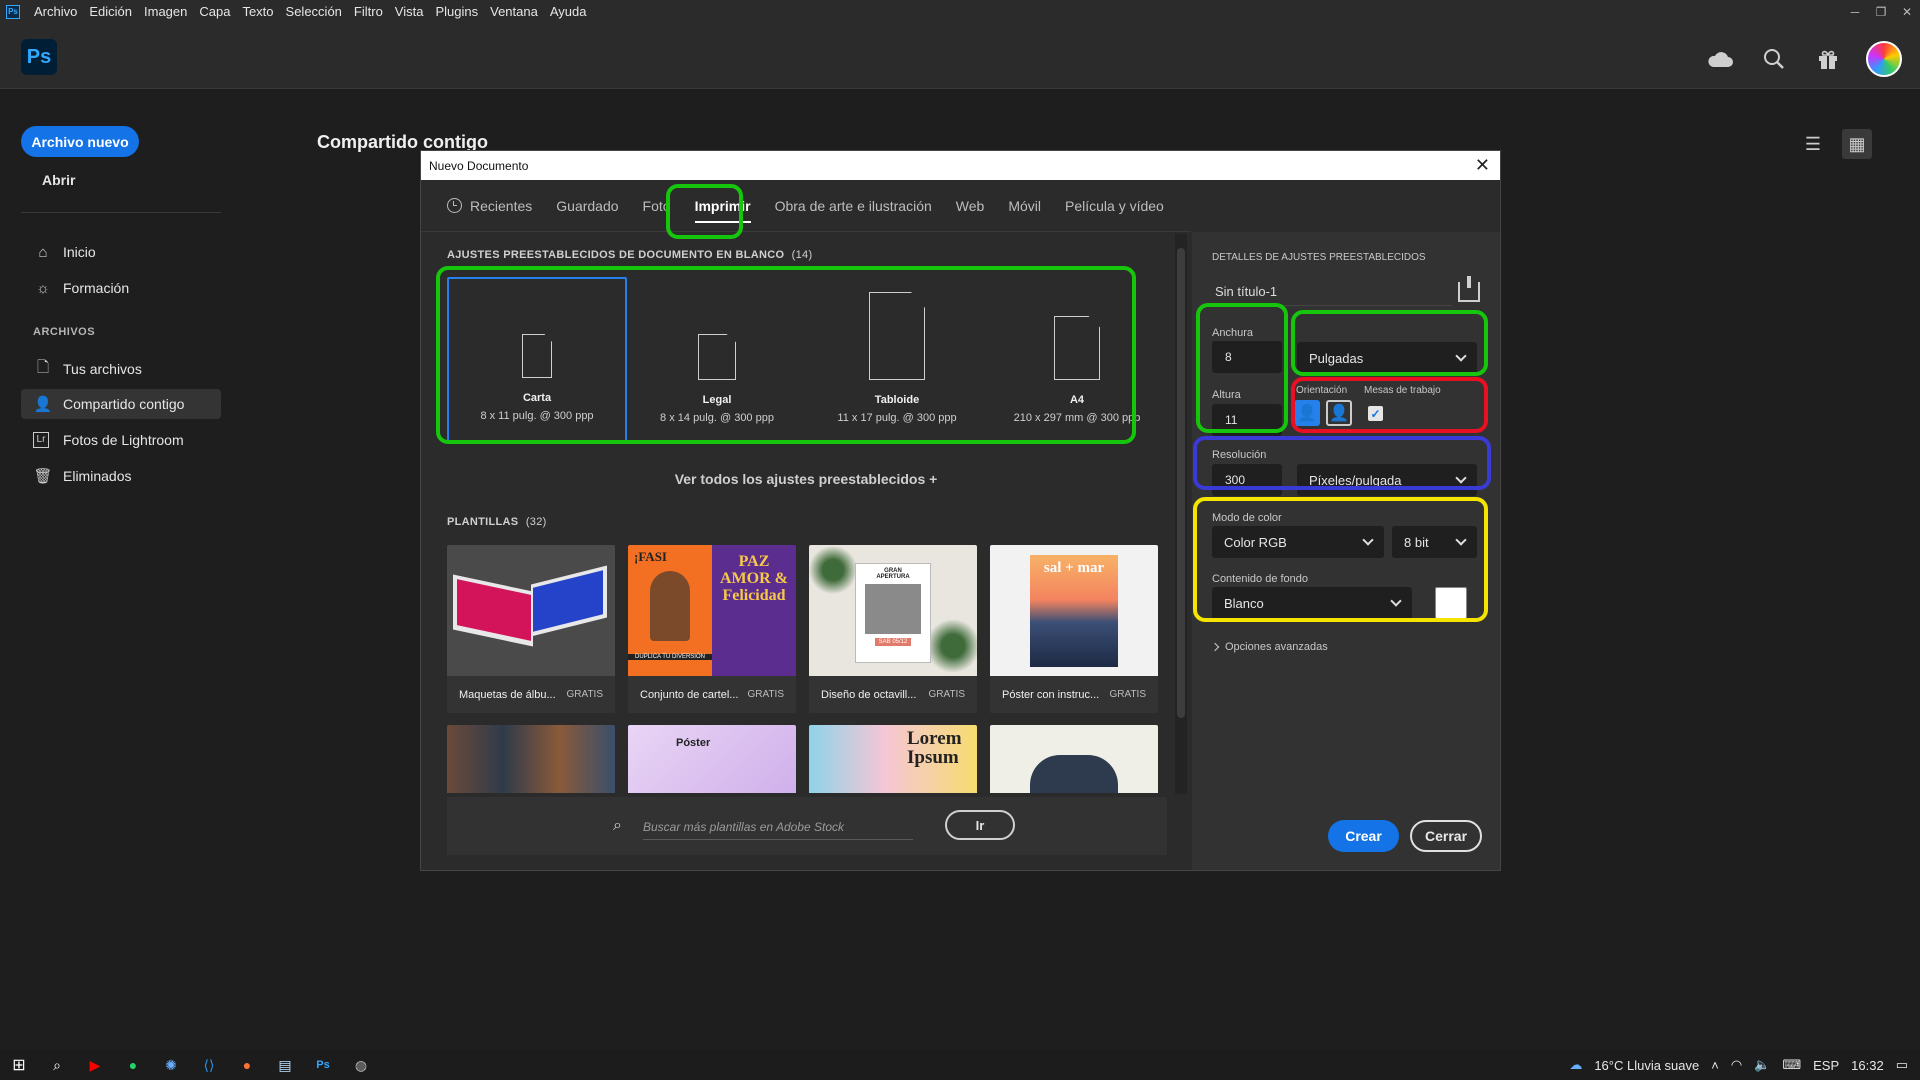 This screenshot has width=1920, height=1080. Describe the element at coordinates (657, 206) in the screenshot. I see `tab-foto: Foto` at that location.